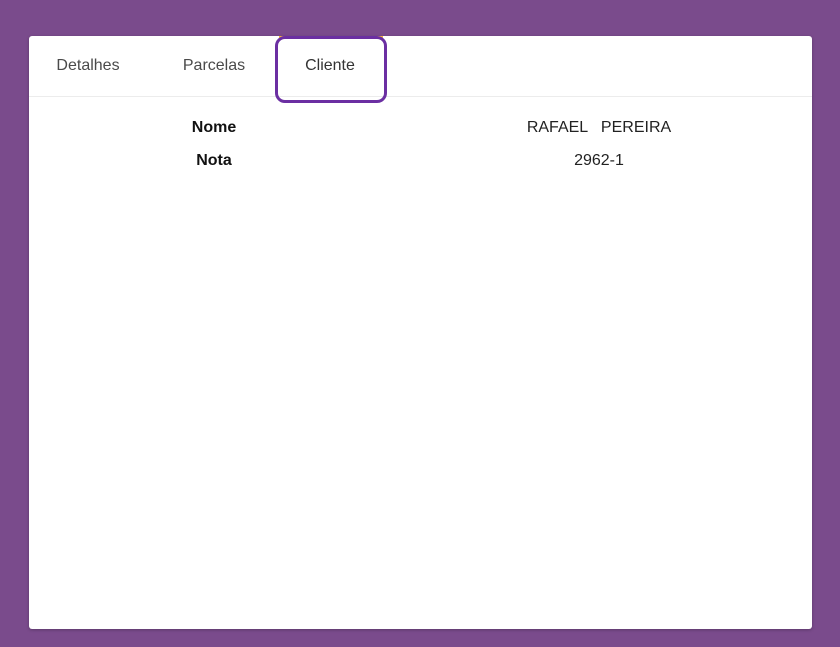  I want to click on nota-label: Nota, so click(214, 160).